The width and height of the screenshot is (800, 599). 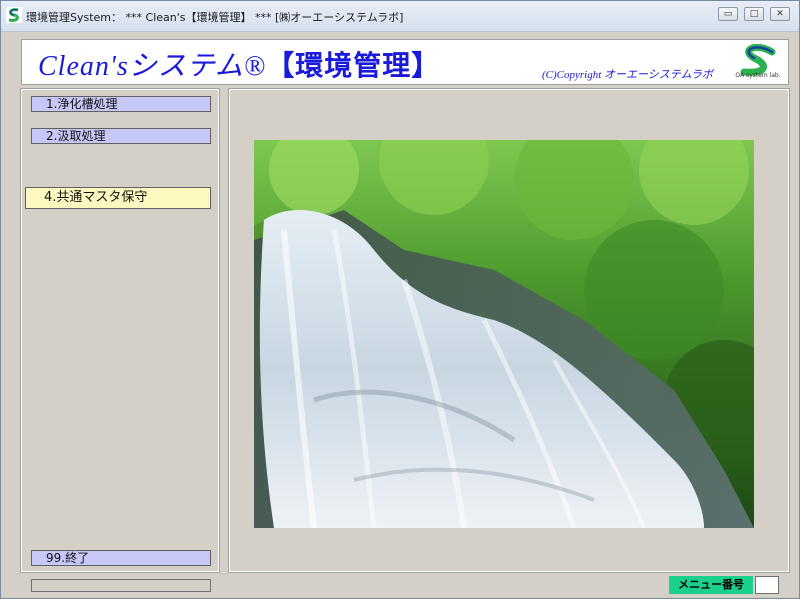 What do you see at coordinates (758, 75) in the screenshot?
I see `logo-text: OA system lab.` at bounding box center [758, 75].